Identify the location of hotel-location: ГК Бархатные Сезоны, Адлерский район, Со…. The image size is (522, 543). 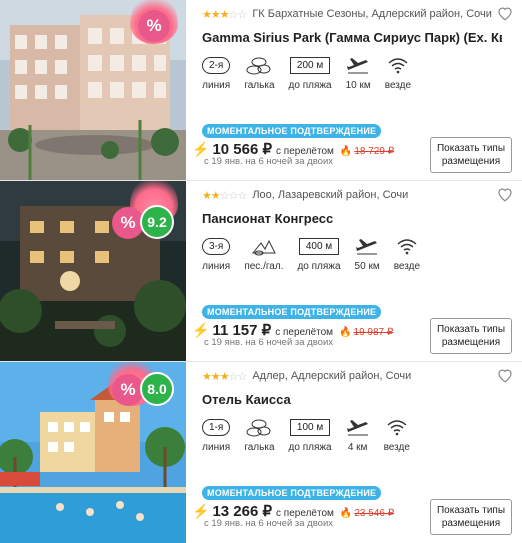
(372, 14).